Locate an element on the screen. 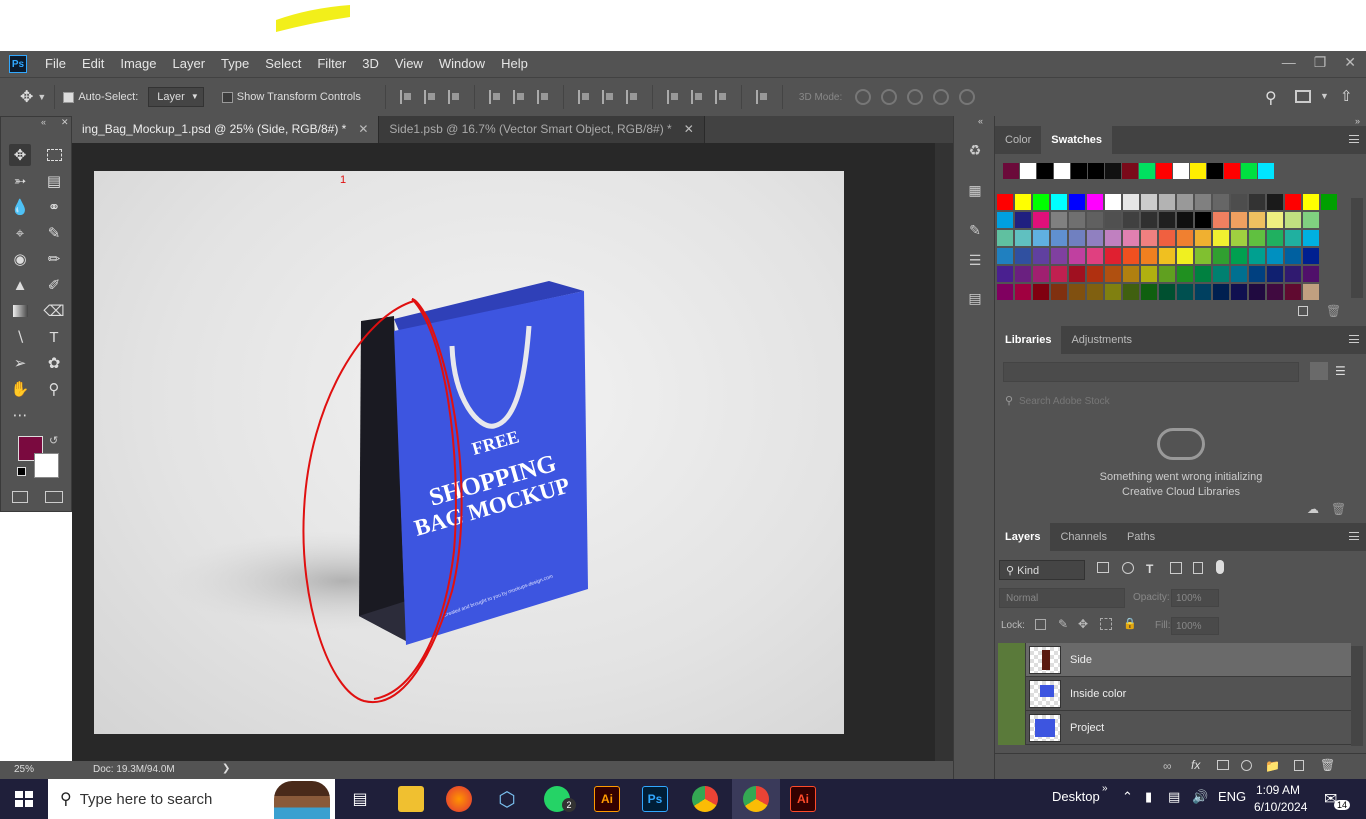 Image resolution: width=1366 pixels, height=819 pixels. menu-image: Image is located at coordinates (138, 64).